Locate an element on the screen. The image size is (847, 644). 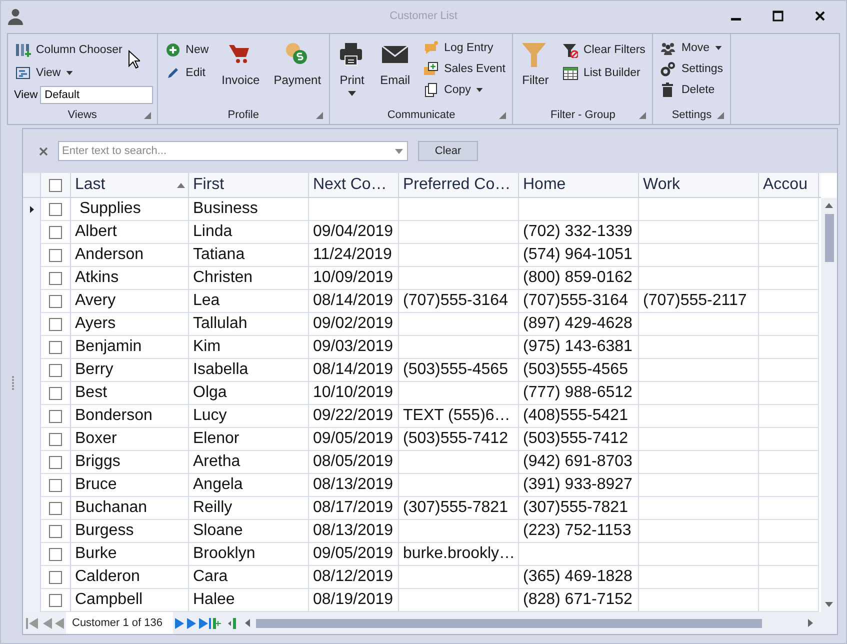
current-row-icon is located at coordinates (32, 209).